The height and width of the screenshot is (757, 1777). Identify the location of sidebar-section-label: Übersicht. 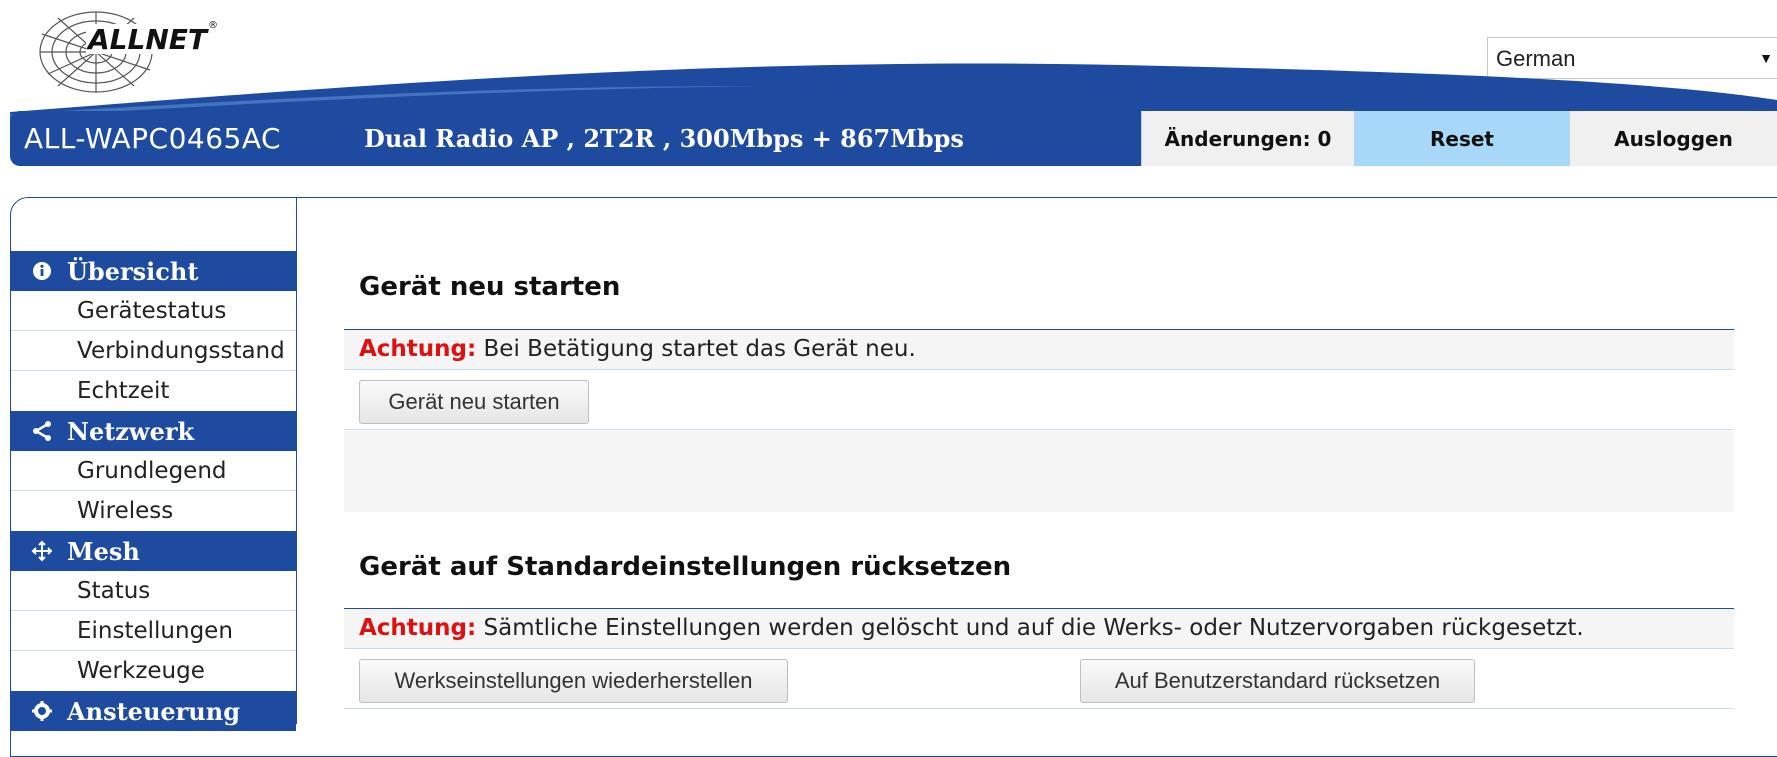
(133, 271).